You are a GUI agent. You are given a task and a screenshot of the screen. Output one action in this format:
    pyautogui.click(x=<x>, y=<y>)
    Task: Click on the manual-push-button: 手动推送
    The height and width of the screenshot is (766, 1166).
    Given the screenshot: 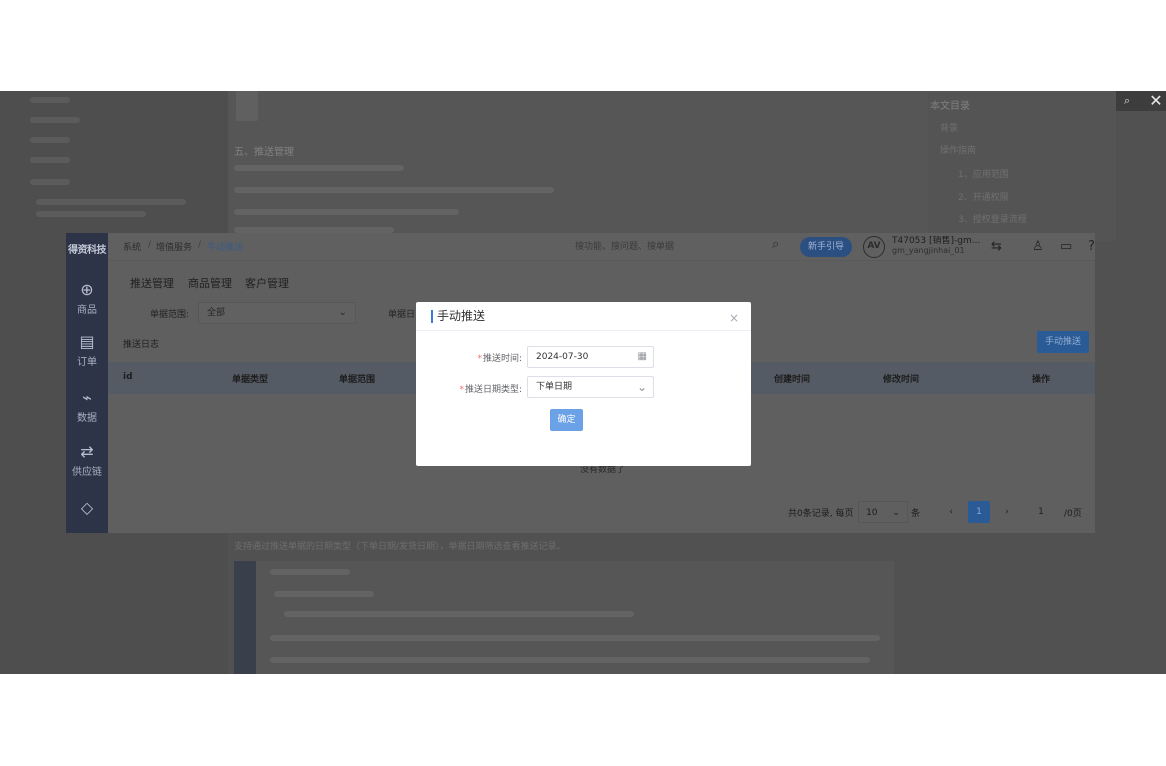 What is the action you would take?
    pyautogui.click(x=1063, y=342)
    